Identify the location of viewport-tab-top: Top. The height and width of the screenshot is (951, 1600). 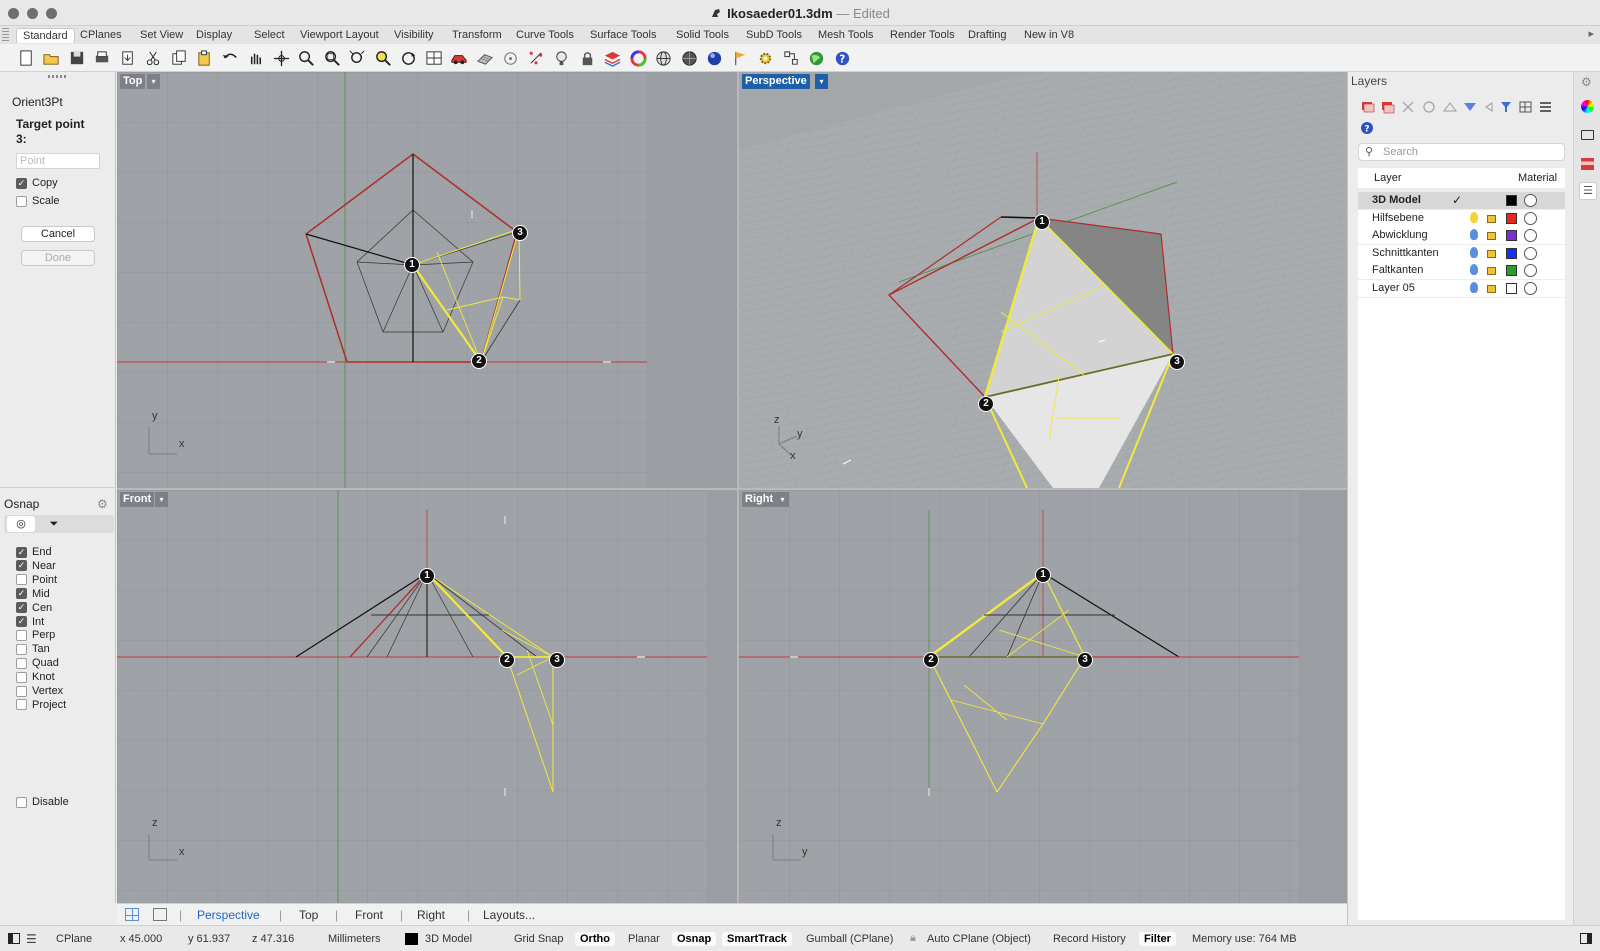
(308, 915).